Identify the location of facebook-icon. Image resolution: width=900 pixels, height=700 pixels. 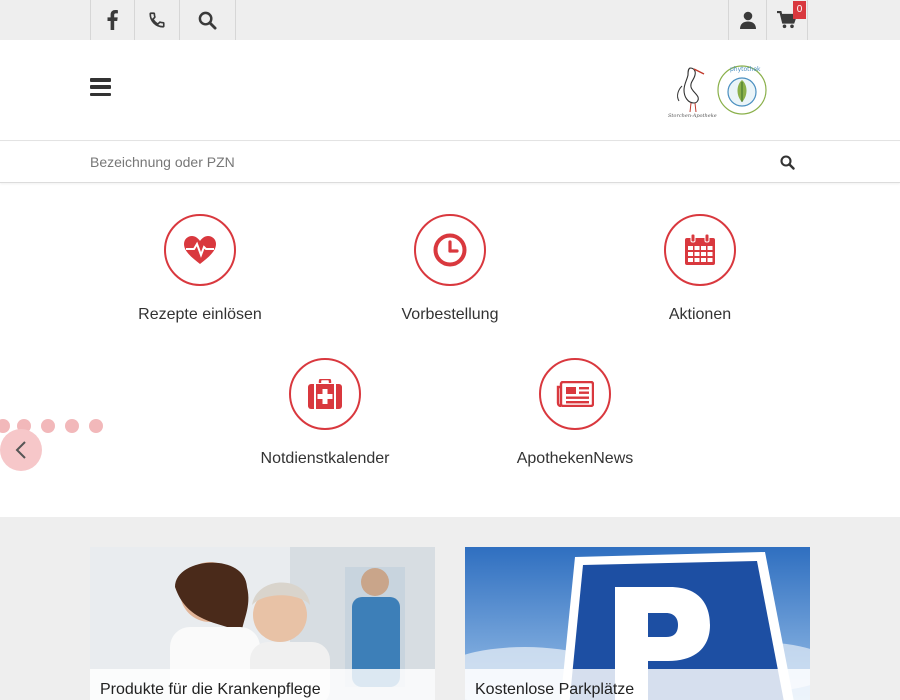
(112, 20).